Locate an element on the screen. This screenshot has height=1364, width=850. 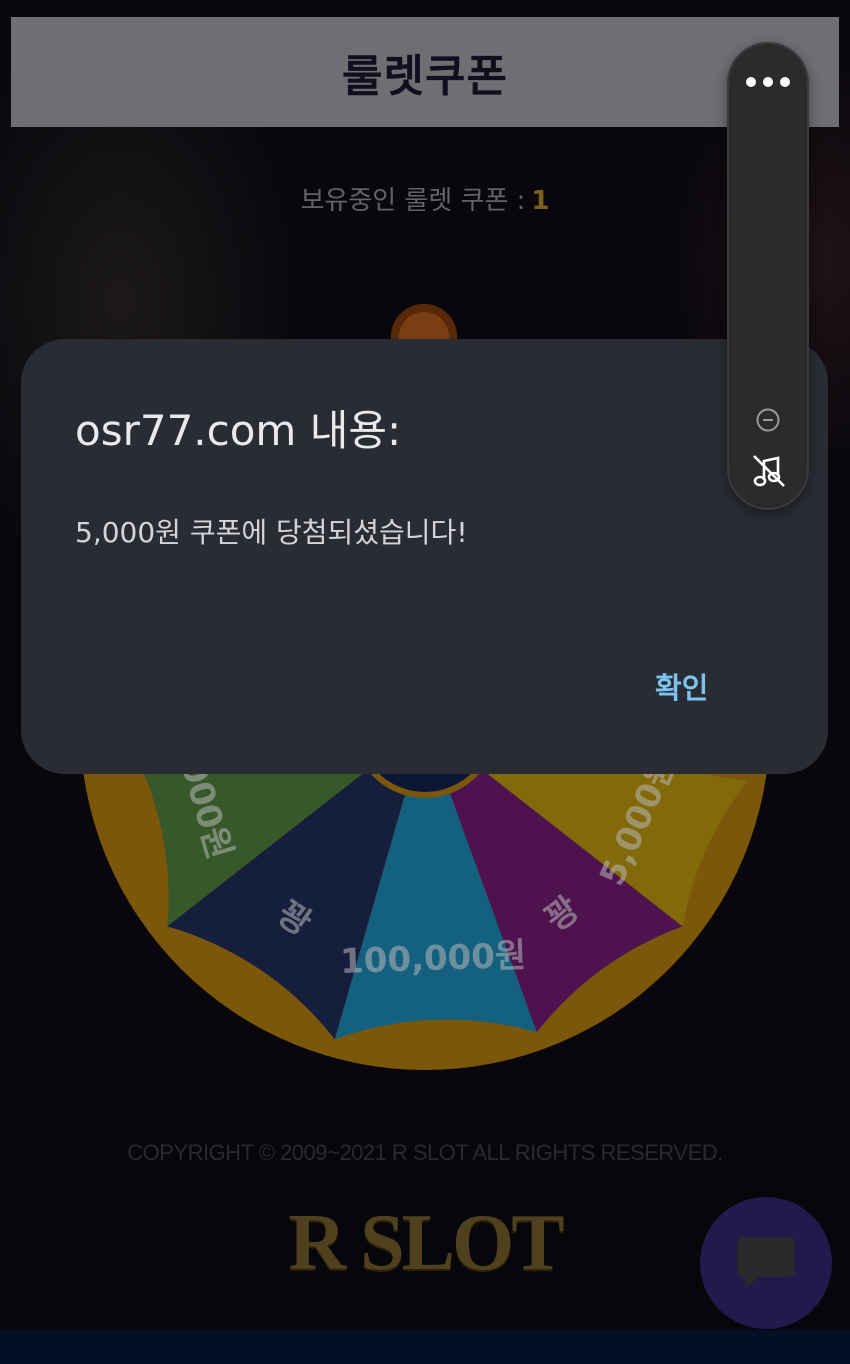
minus-circle-icon is located at coordinates (768, 420).